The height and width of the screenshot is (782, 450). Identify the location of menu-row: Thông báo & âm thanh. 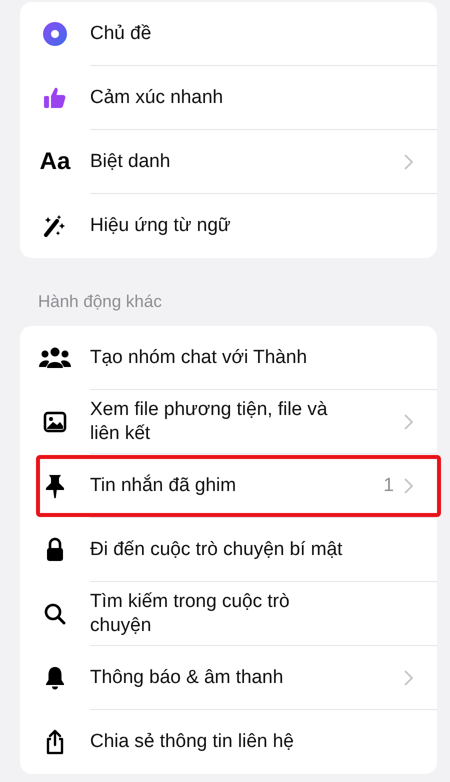
(228, 678).